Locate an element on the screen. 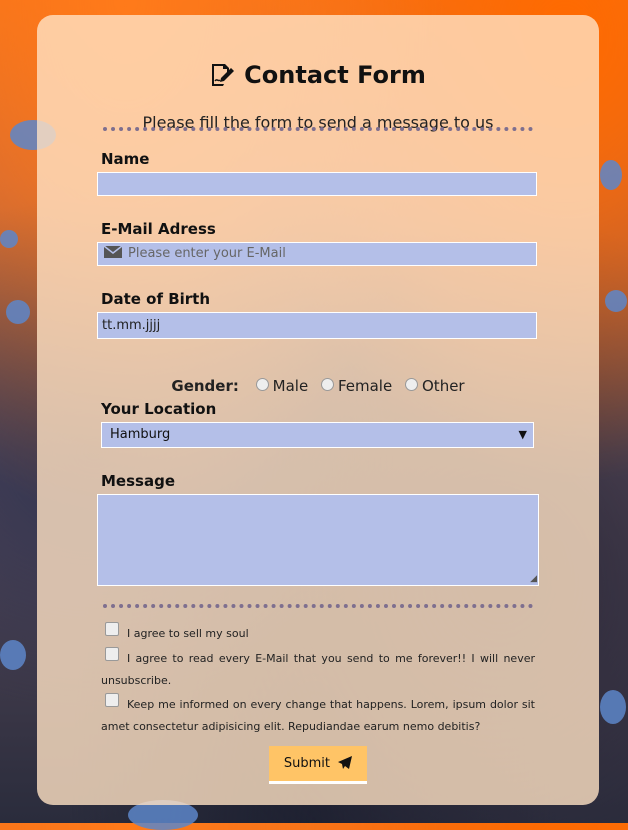 The image size is (628, 830). form-title: Contact Form is located at coordinates (318, 75).